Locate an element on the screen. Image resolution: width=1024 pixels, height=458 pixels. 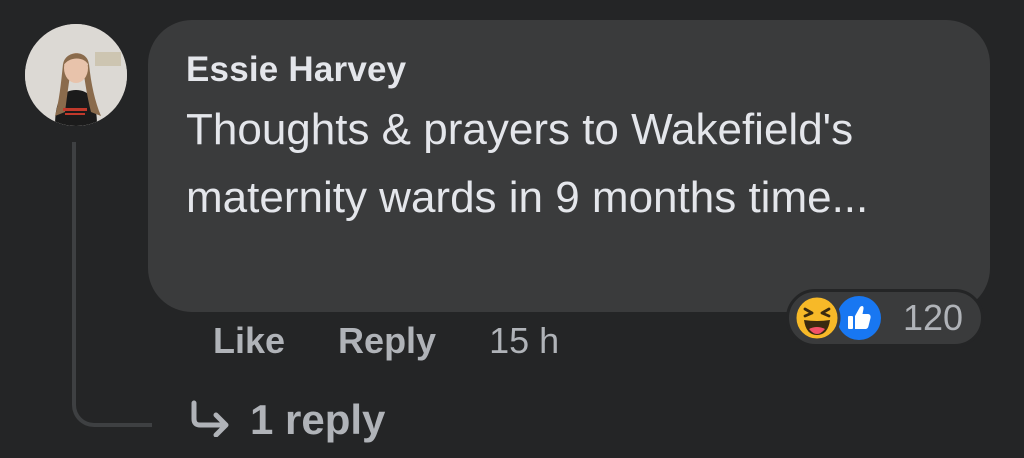
view-replies-button: 1 reply is located at coordinates (286, 420).